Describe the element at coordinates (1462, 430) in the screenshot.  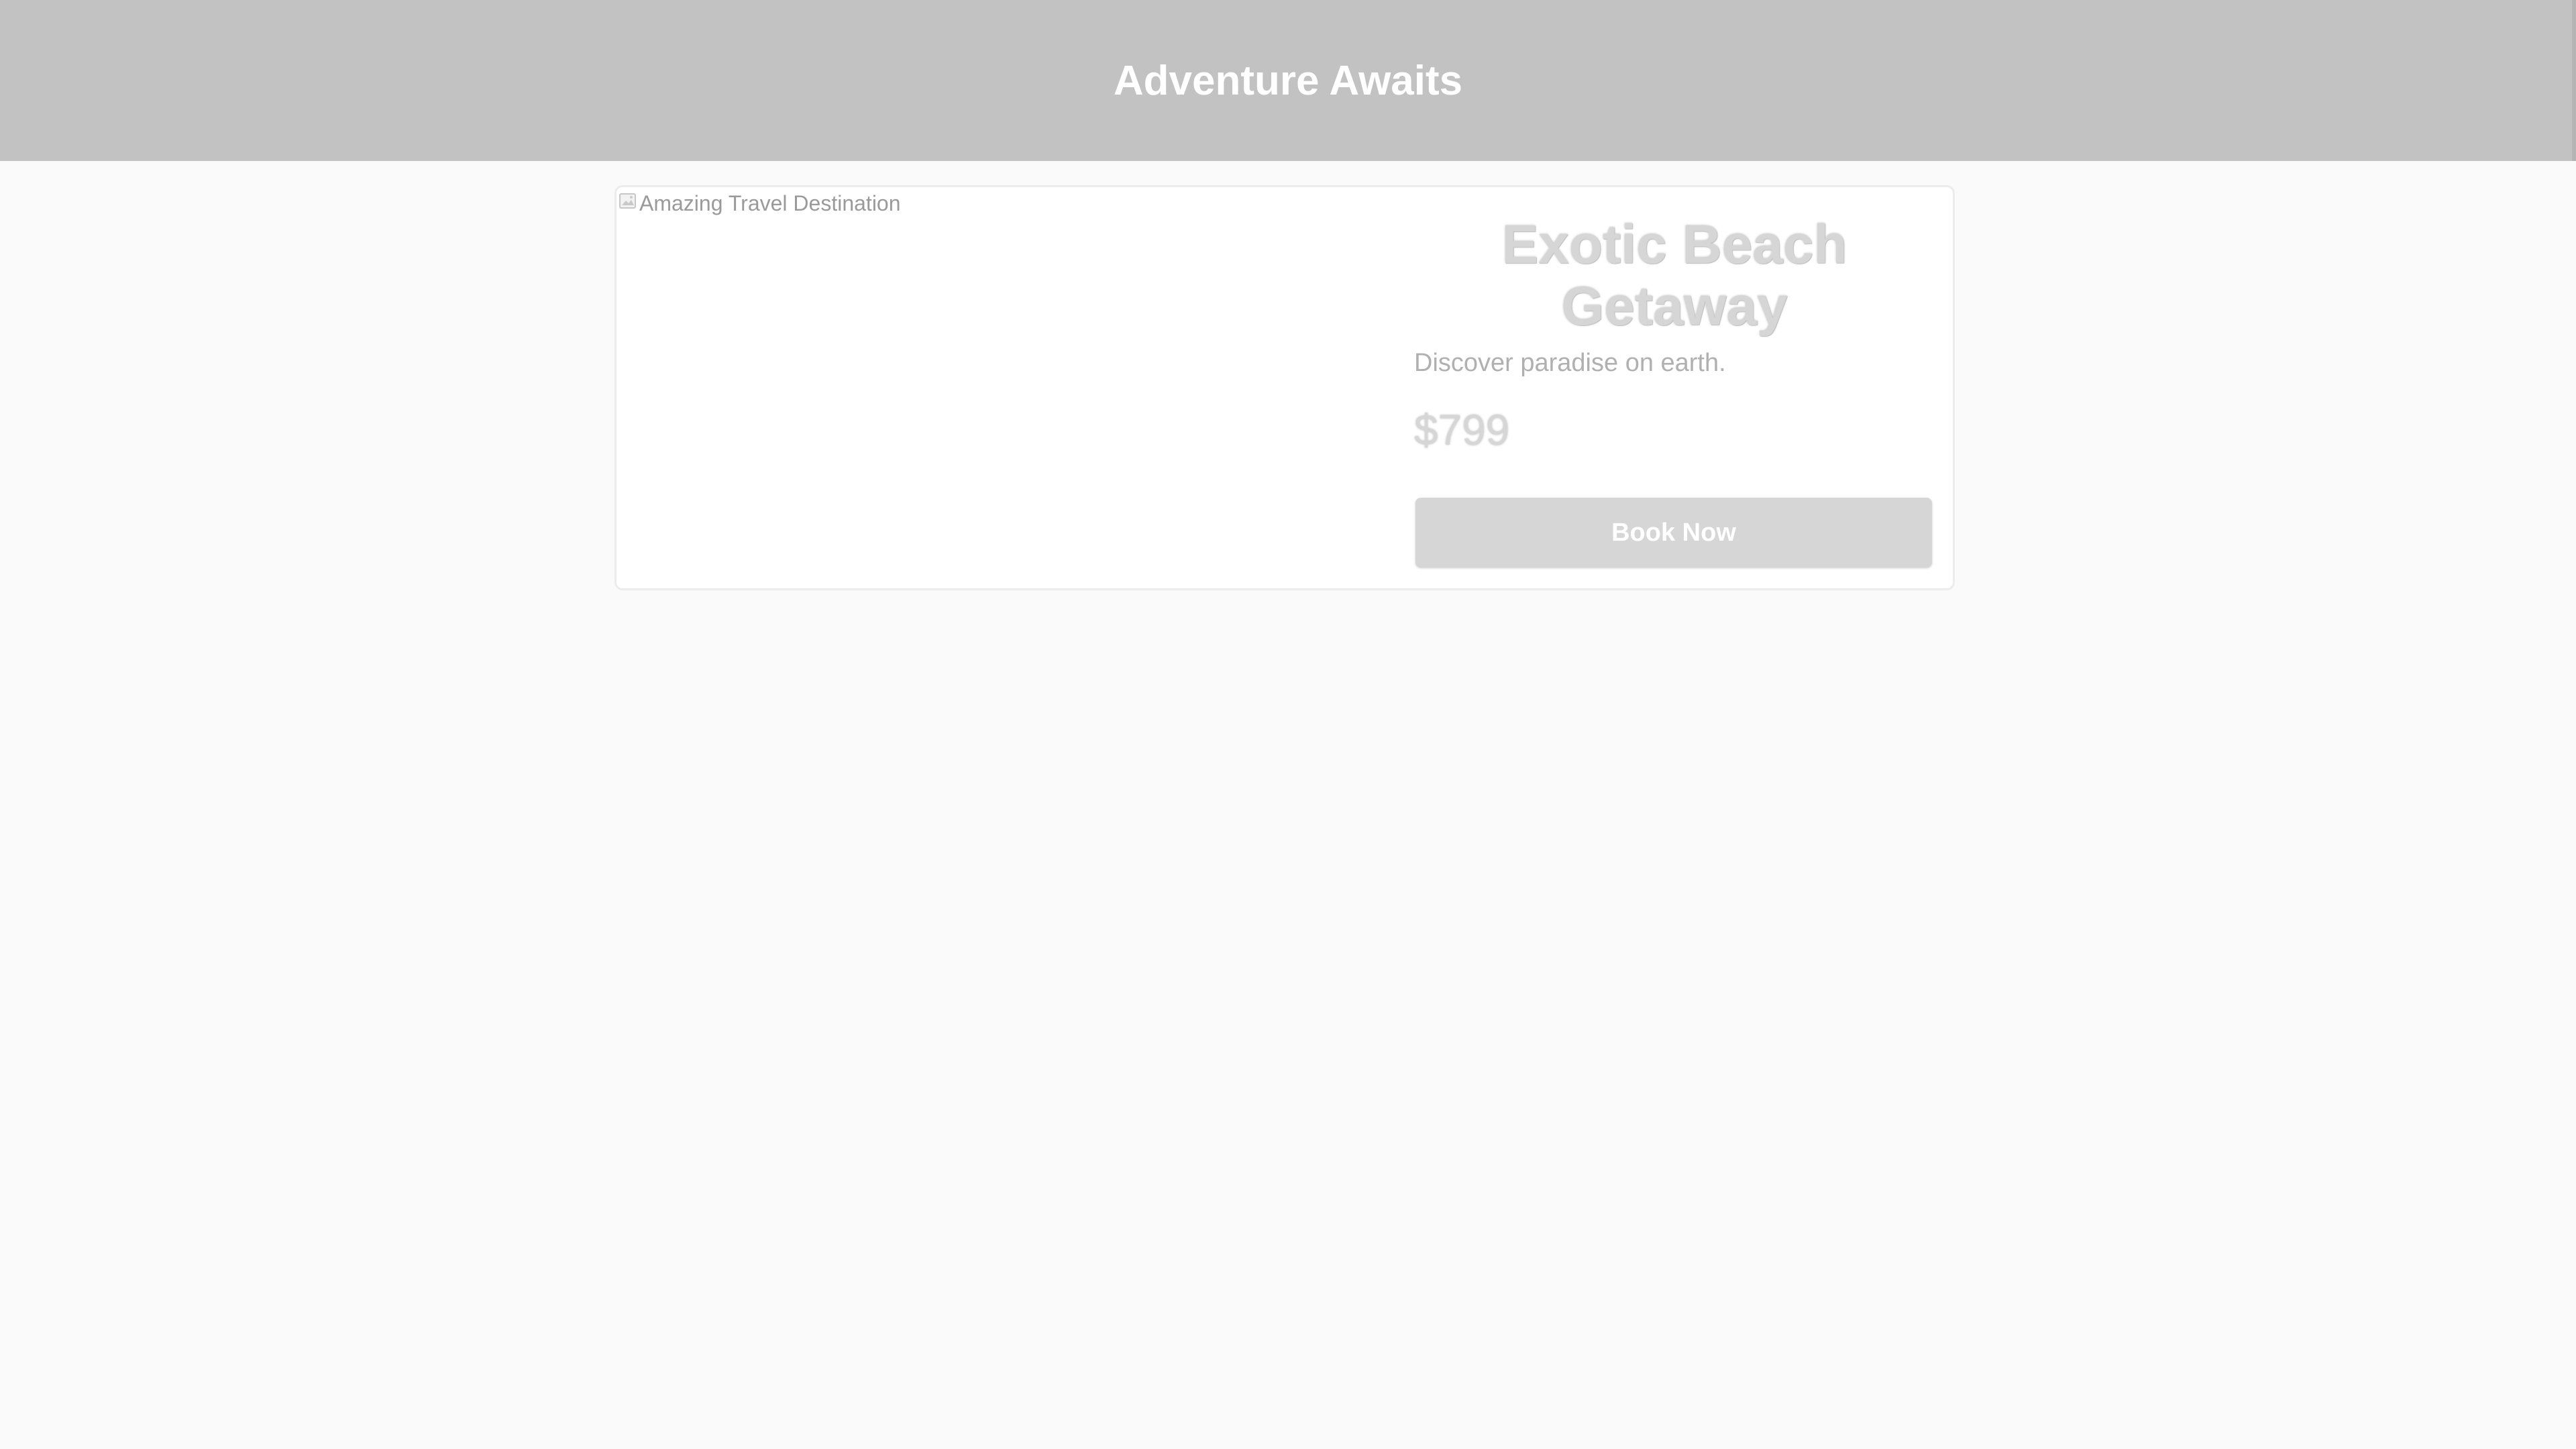
I see `trip-price: $799` at that location.